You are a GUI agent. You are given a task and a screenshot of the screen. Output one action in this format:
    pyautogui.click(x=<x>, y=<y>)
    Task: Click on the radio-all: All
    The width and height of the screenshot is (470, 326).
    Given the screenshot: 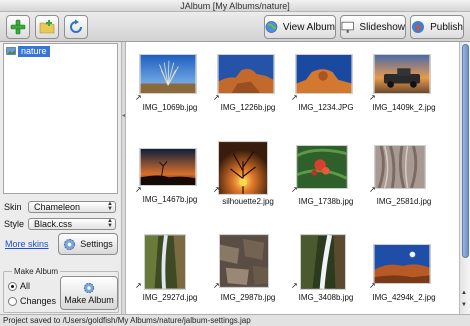 What is the action you would take?
    pyautogui.click(x=19, y=286)
    